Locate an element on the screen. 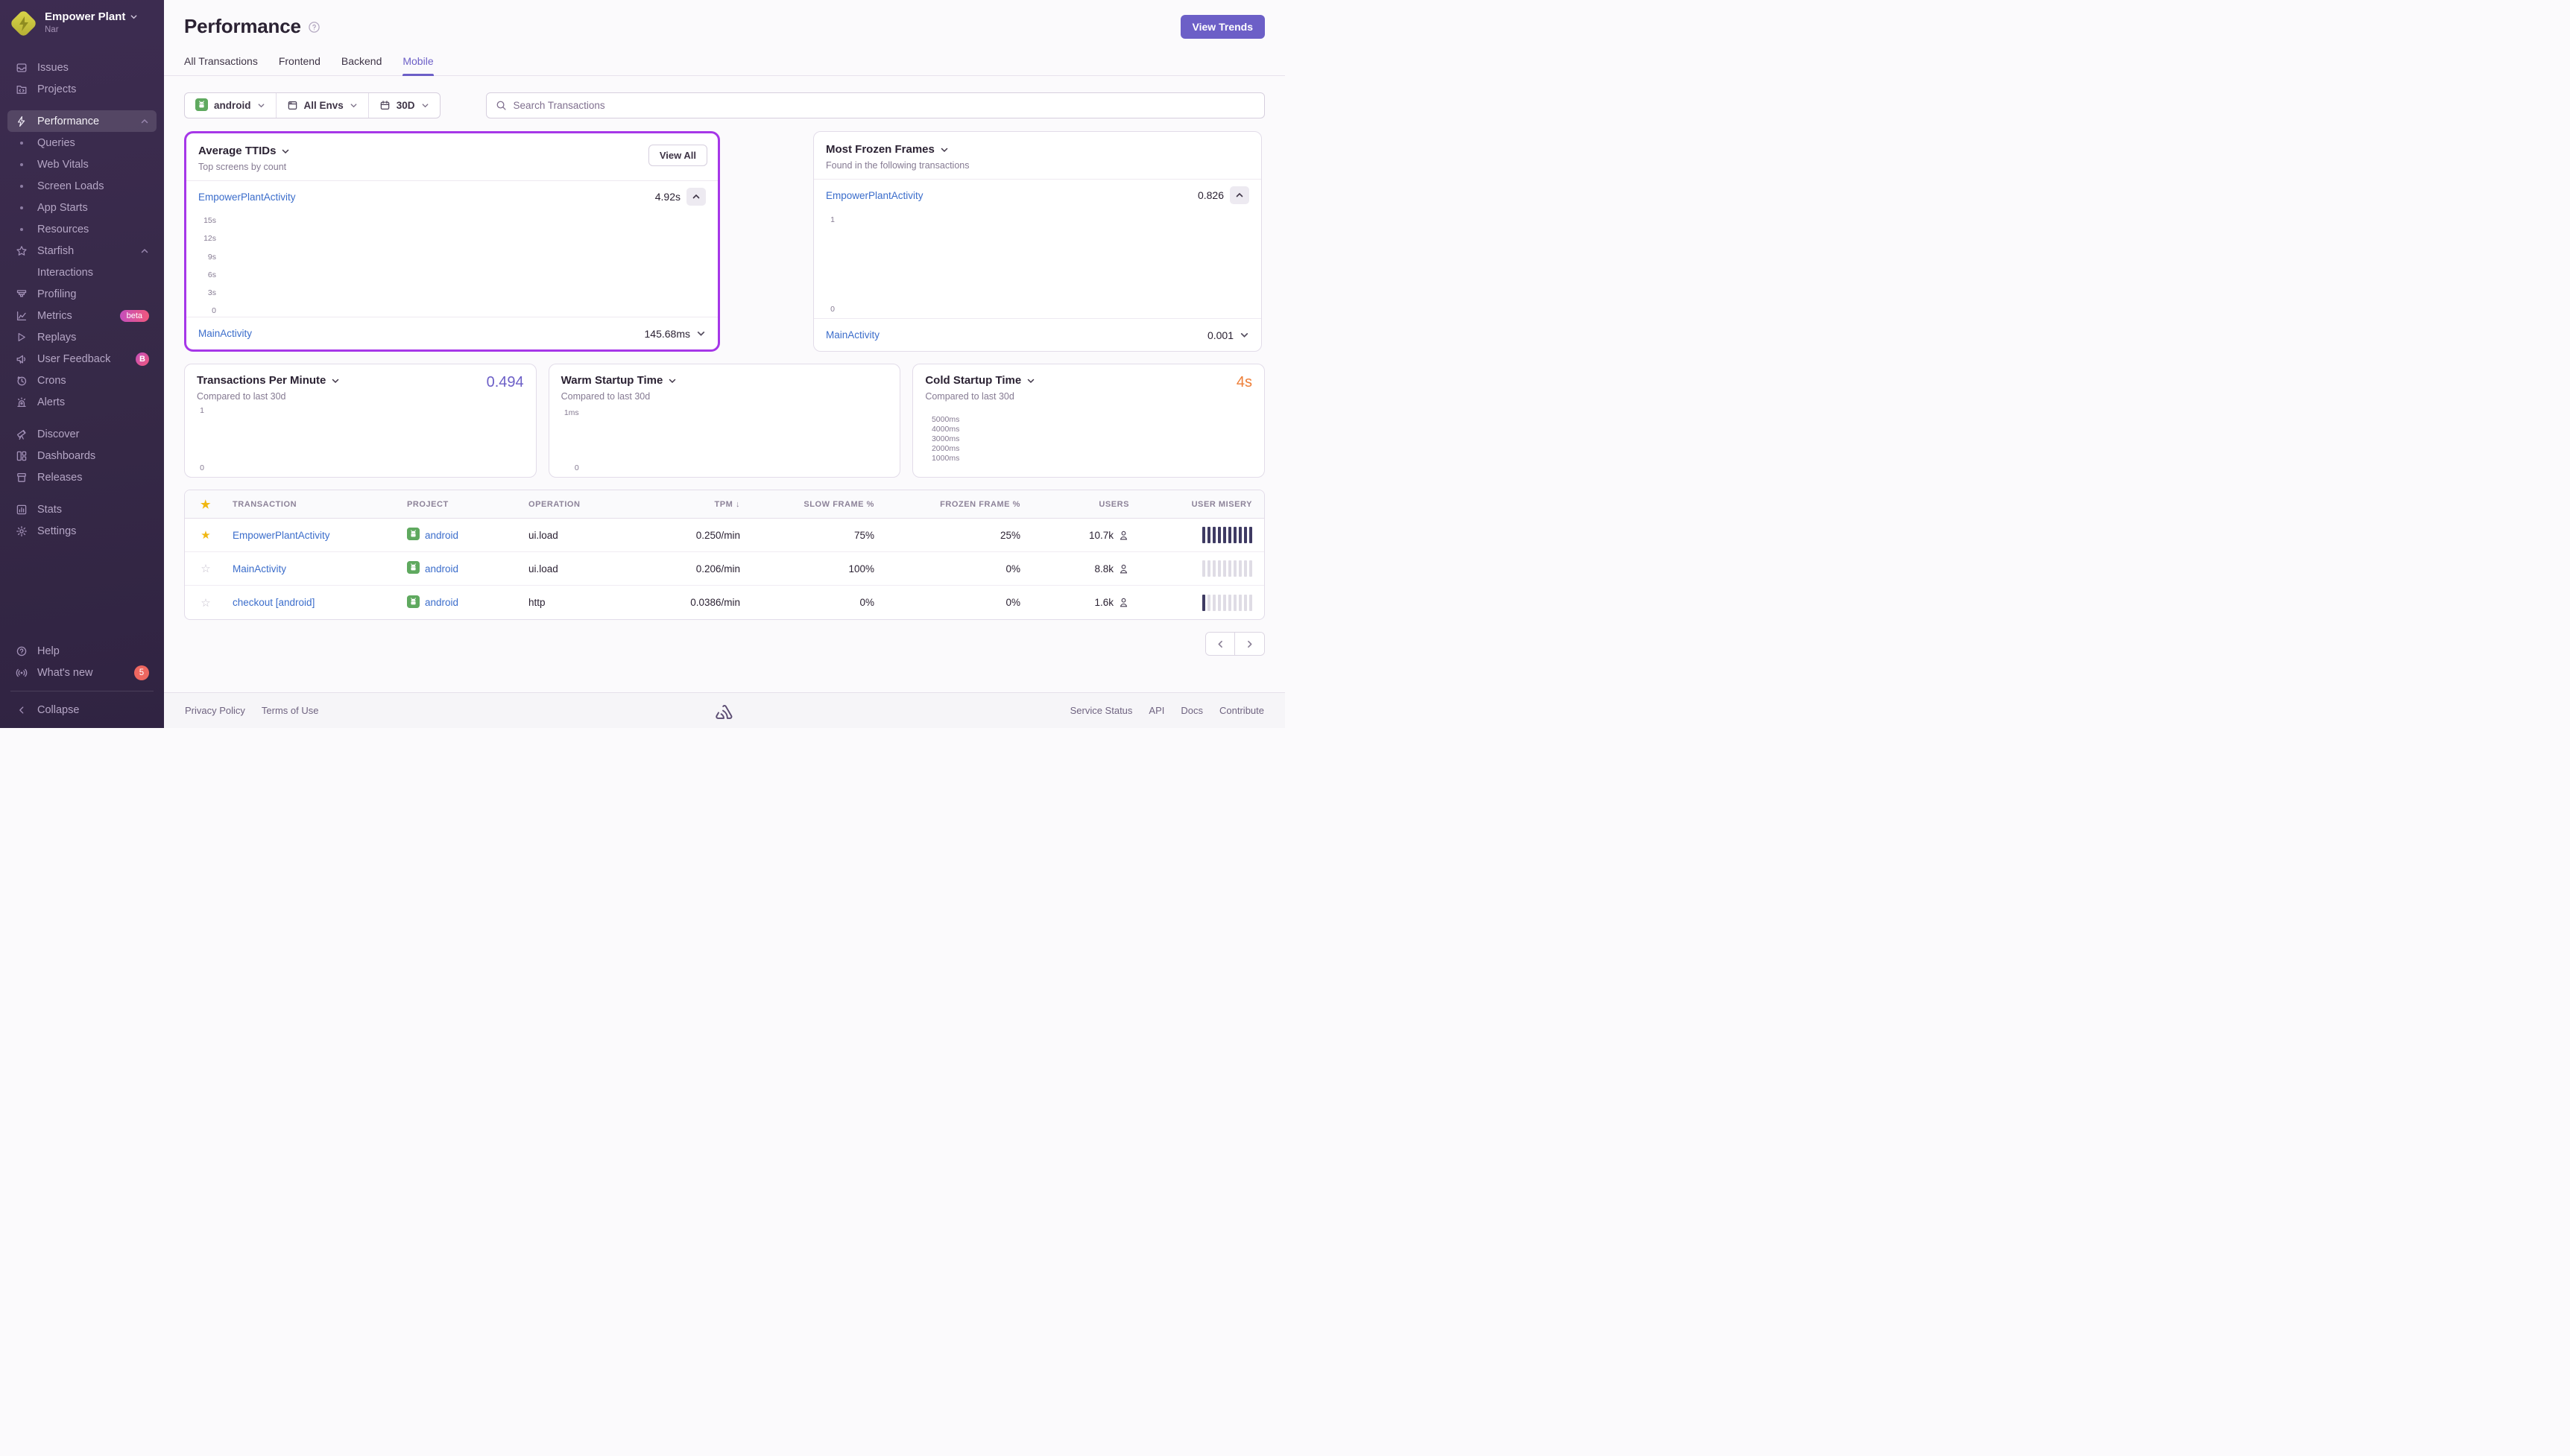 The width and height of the screenshot is (2570, 1456). sidebar-item-label: Issues is located at coordinates (53, 67).